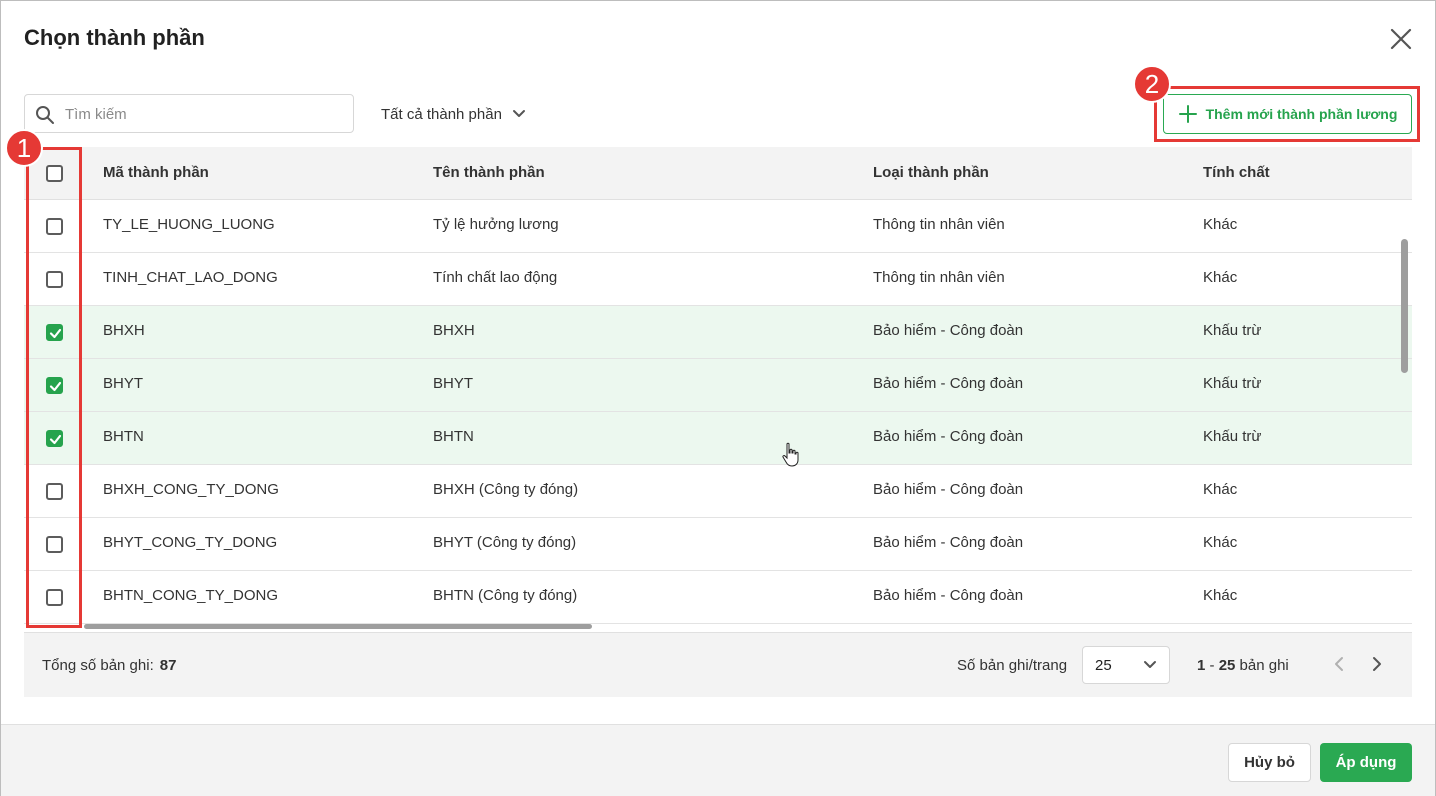  Describe the element at coordinates (1103, 665) in the screenshot. I see `per-page-value: 25` at that location.